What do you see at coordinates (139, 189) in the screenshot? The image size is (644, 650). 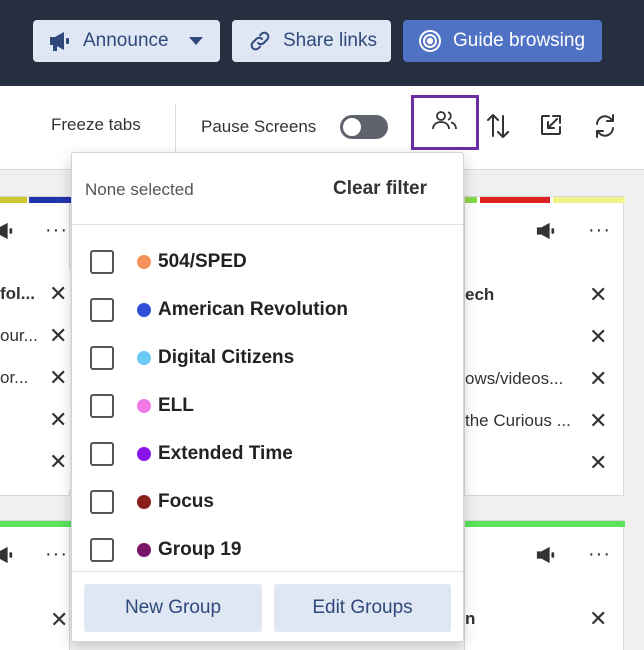 I see `selection-status: None selected` at bounding box center [139, 189].